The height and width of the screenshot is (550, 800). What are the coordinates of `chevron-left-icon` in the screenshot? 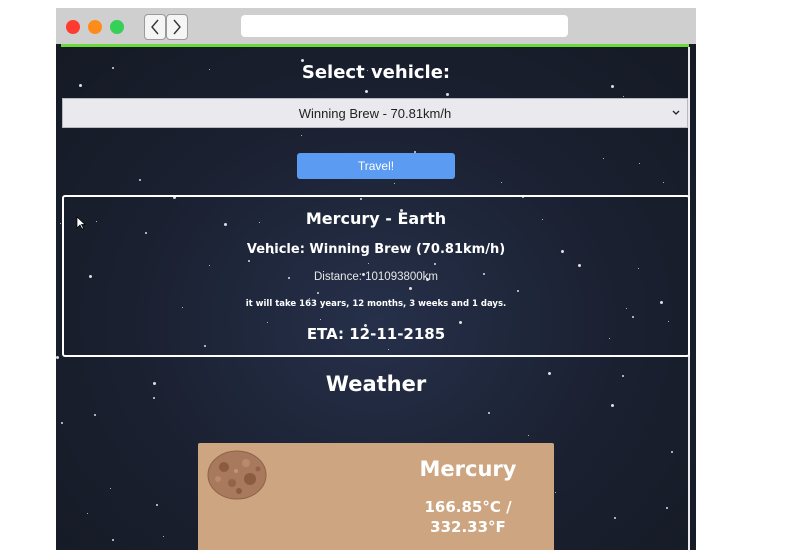 It's located at (155, 27).